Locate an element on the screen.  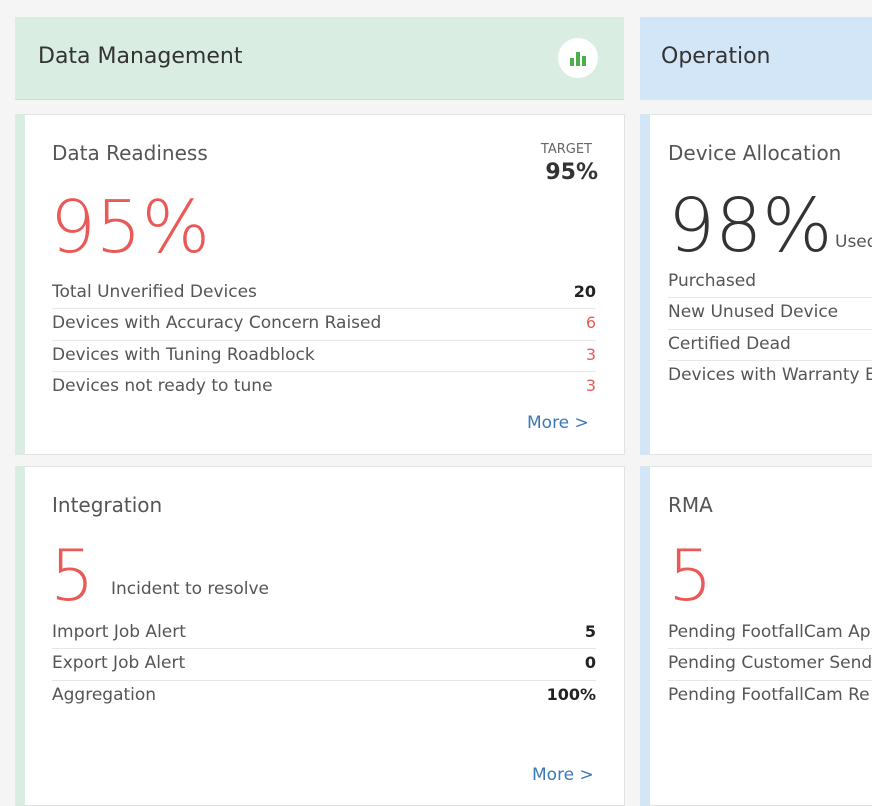
row-label: Pending FootfallCam Ap is located at coordinates (769, 632).